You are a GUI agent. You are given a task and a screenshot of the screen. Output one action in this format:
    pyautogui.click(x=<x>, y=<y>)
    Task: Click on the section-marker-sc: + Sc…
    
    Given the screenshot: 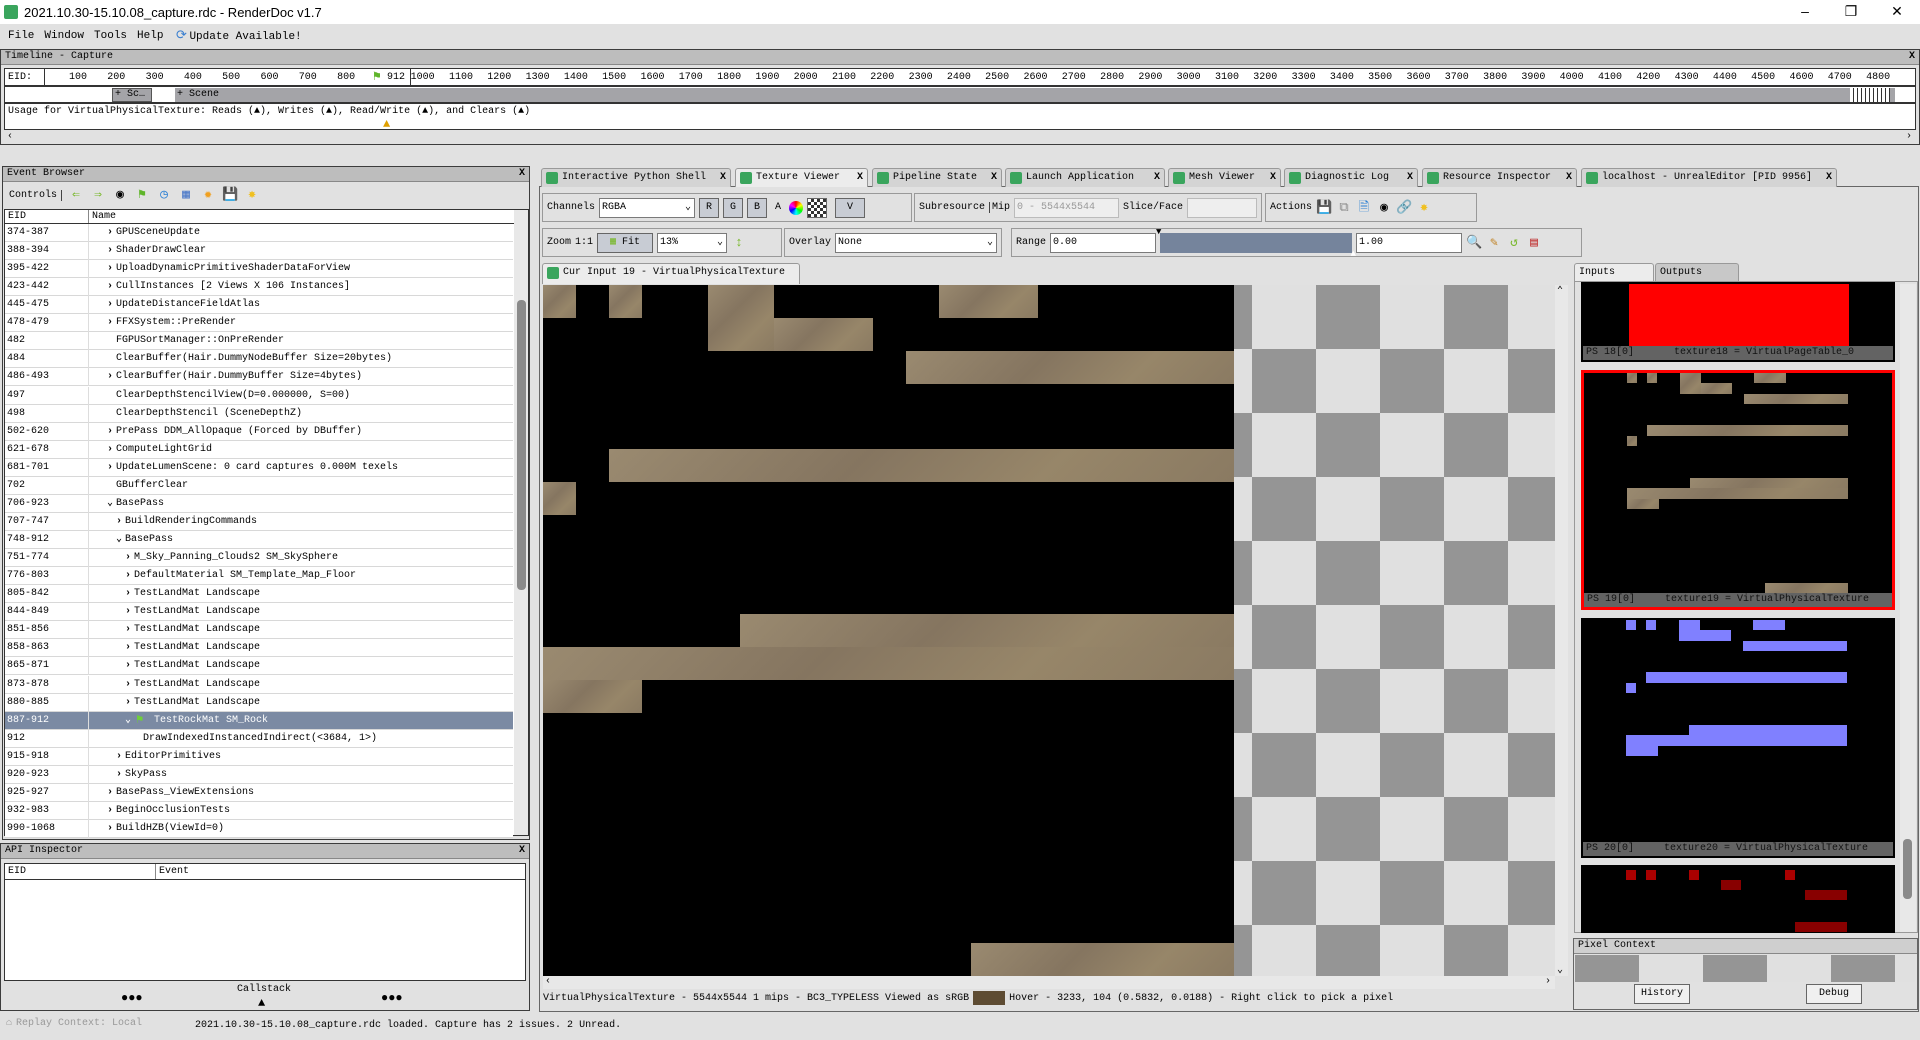 What is the action you would take?
    pyautogui.click(x=132, y=95)
    